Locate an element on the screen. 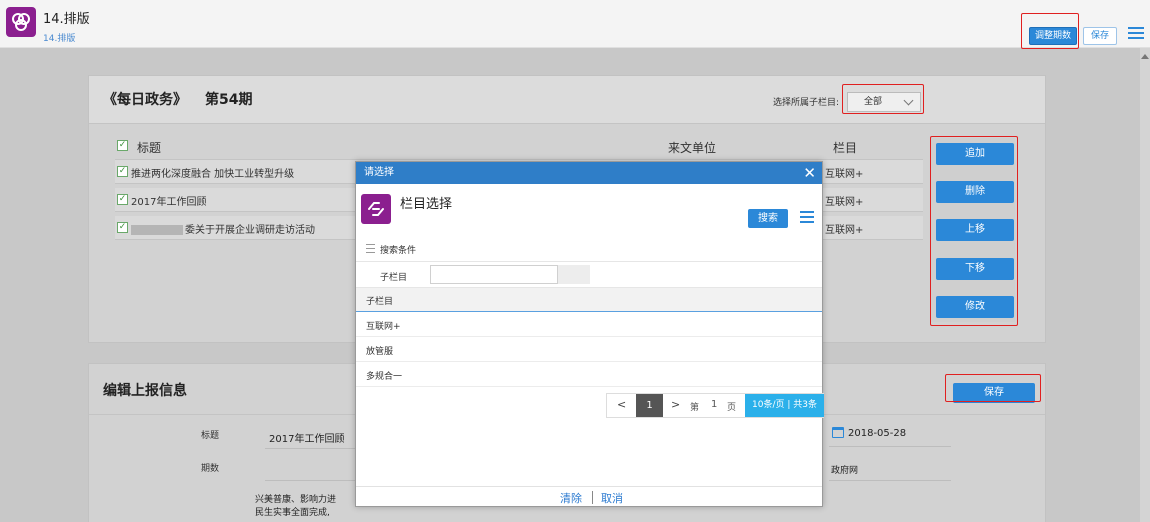 Image resolution: width=1150 pixels, height=522 pixels. page-number: 1 is located at coordinates (714, 404).